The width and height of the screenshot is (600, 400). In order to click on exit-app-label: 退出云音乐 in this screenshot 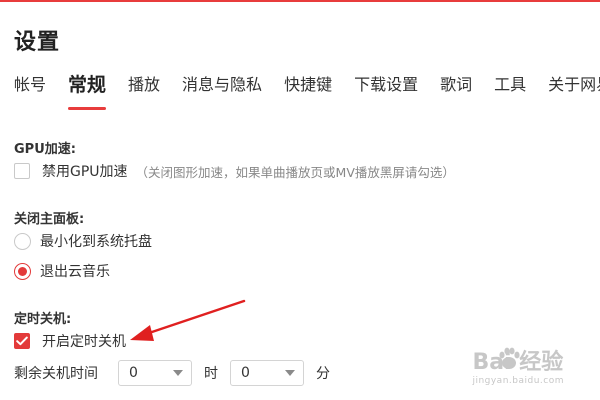, I will do `click(75, 272)`.